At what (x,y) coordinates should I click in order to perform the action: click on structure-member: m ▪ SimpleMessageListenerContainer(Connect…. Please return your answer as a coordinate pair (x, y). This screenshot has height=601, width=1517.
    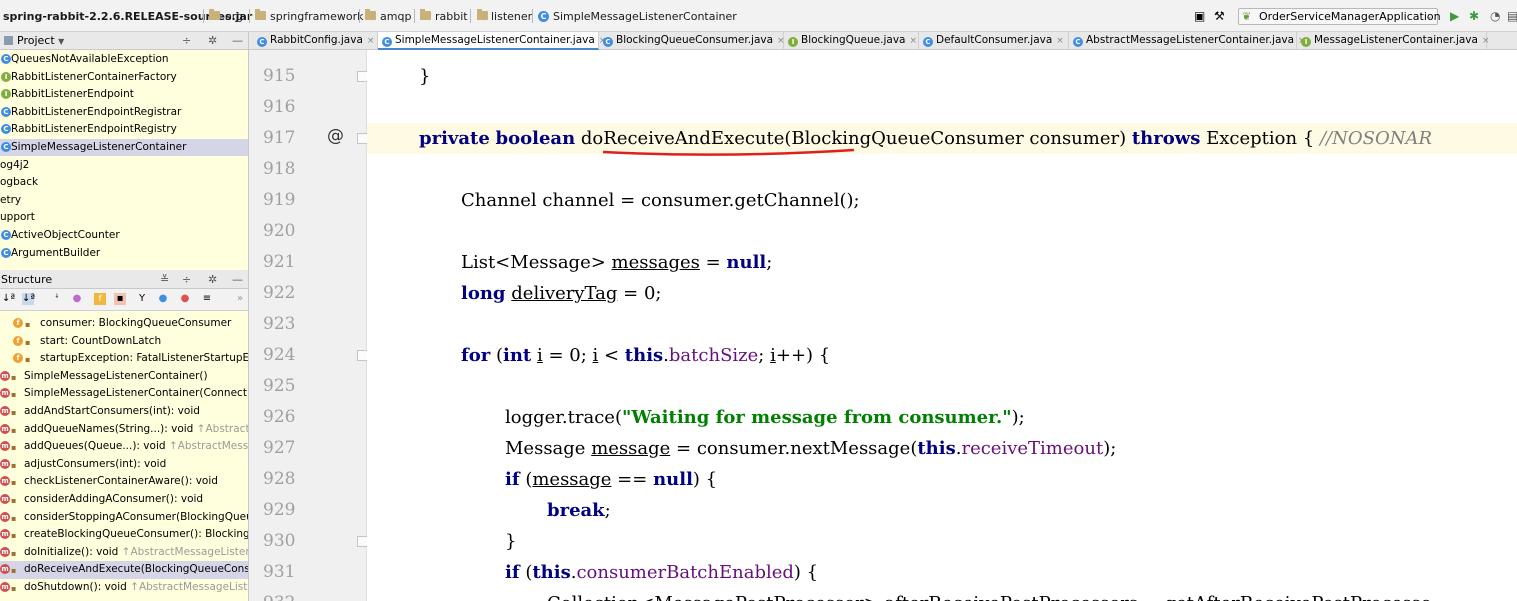
    Looking at the image, I should click on (124, 394).